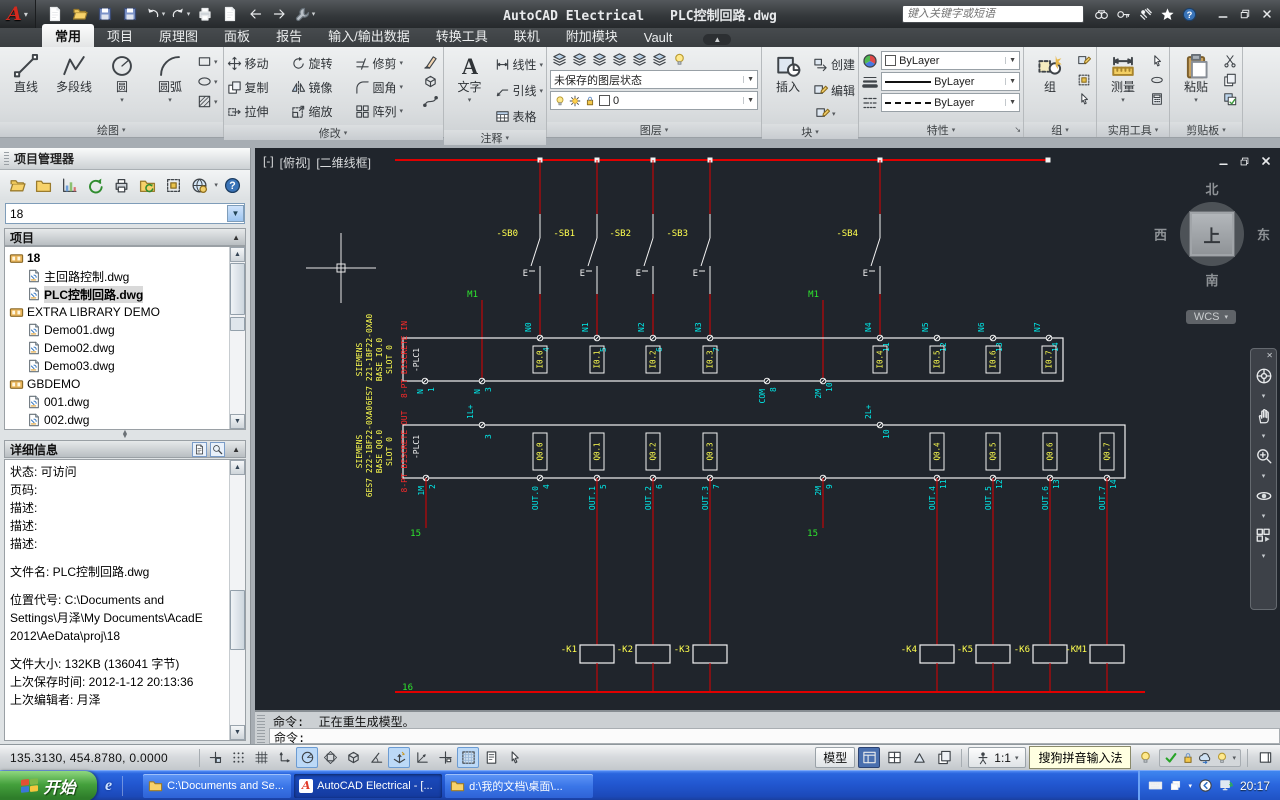 This screenshot has height=800, width=1280. What do you see at coordinates (1123, 14) in the screenshot?
I see `keyx-button` at bounding box center [1123, 14].